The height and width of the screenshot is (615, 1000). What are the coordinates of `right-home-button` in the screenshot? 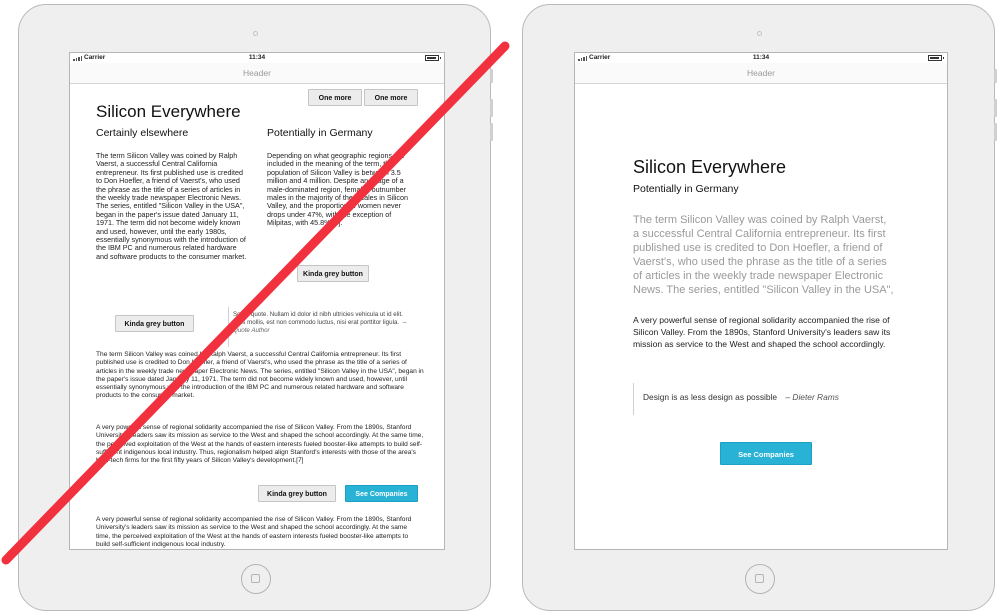 It's located at (760, 579).